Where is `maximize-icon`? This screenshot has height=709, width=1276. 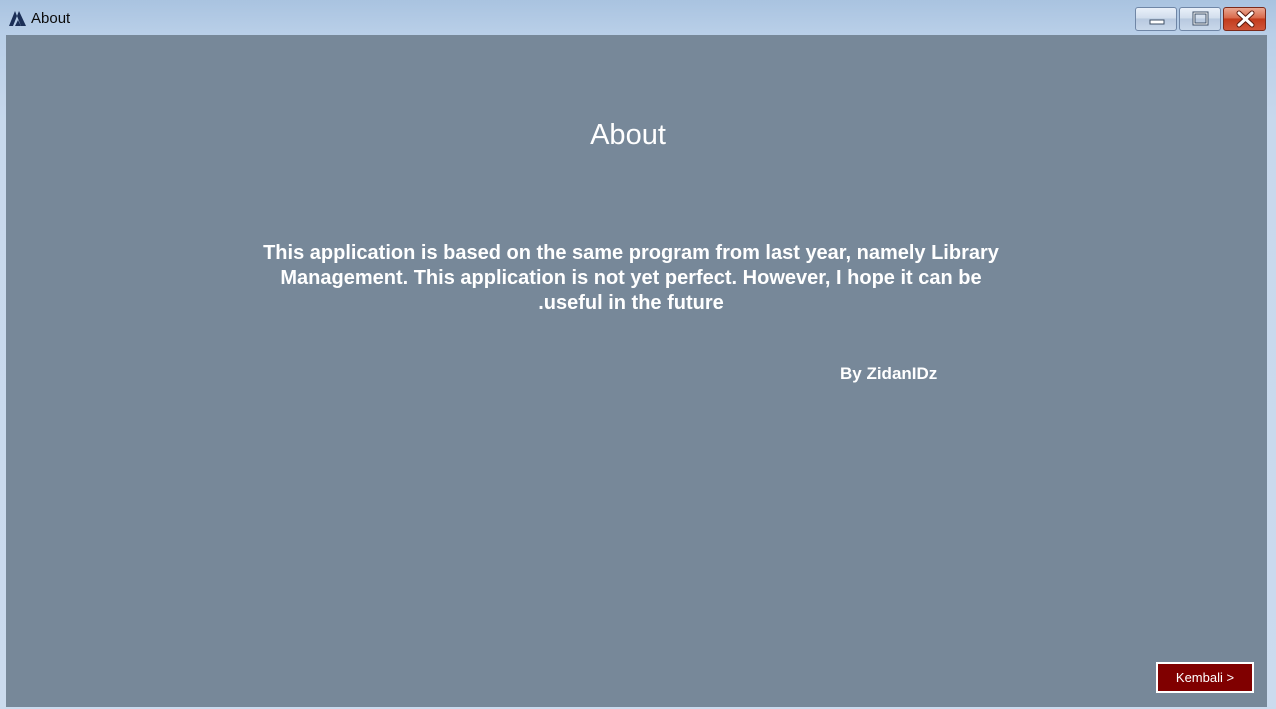
maximize-icon is located at coordinates (1200, 18).